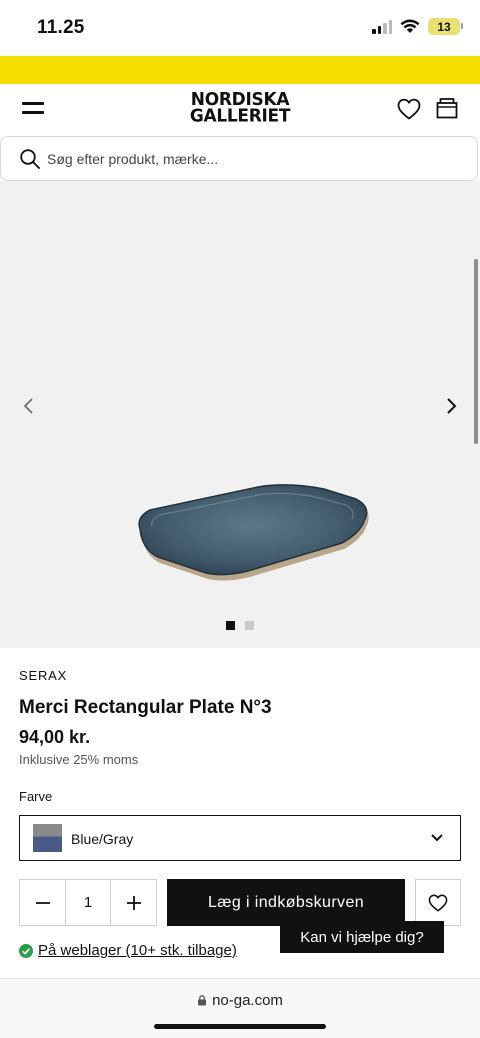 The height and width of the screenshot is (1038, 480). I want to click on heart-icon, so click(438, 903).